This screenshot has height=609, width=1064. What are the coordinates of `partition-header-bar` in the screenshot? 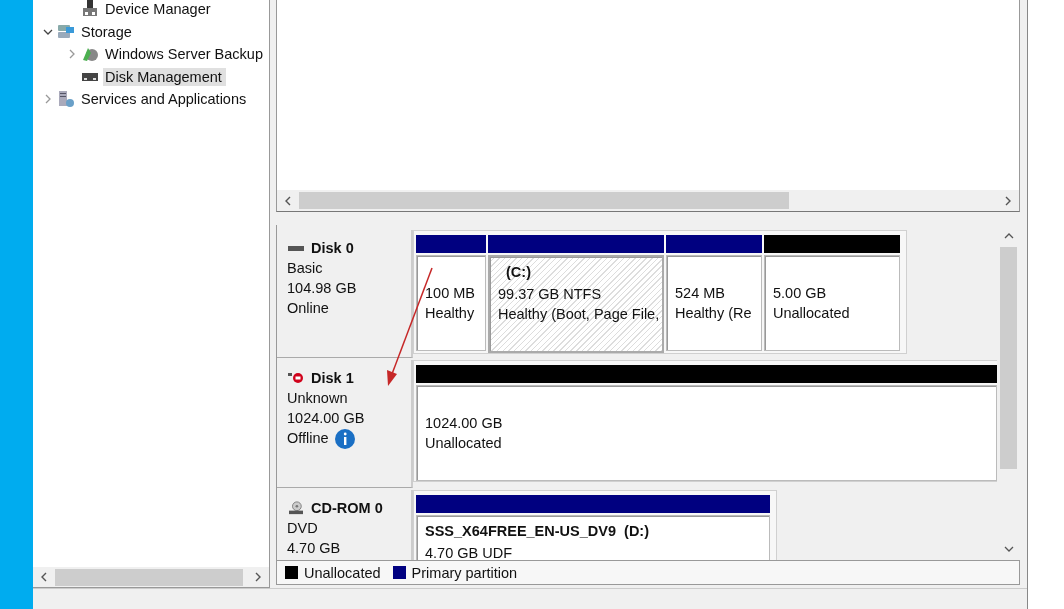 It's located at (451, 244).